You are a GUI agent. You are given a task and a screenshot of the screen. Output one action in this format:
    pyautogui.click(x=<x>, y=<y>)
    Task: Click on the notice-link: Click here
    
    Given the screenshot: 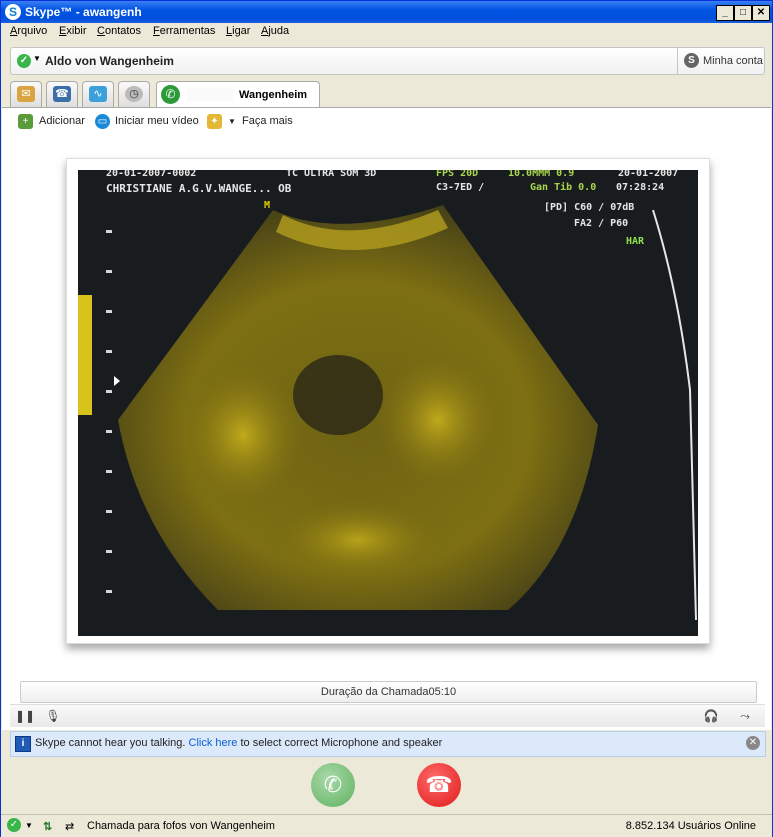 What is the action you would take?
    pyautogui.click(x=213, y=743)
    